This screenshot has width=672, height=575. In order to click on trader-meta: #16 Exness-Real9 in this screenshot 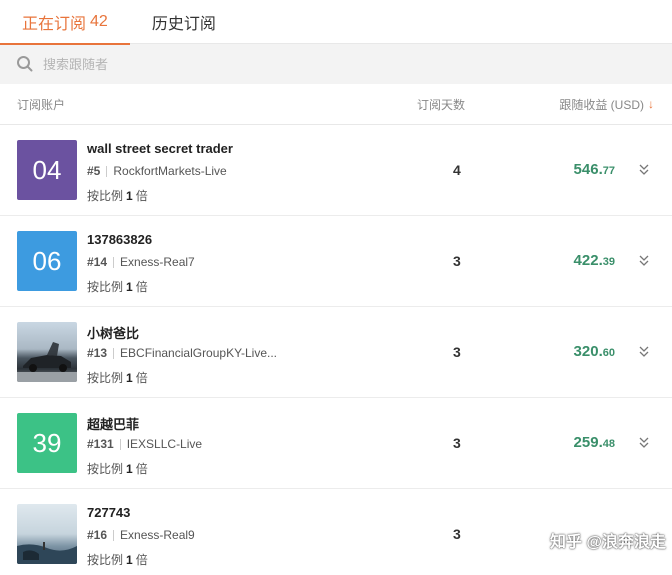, I will do `click(141, 535)`.